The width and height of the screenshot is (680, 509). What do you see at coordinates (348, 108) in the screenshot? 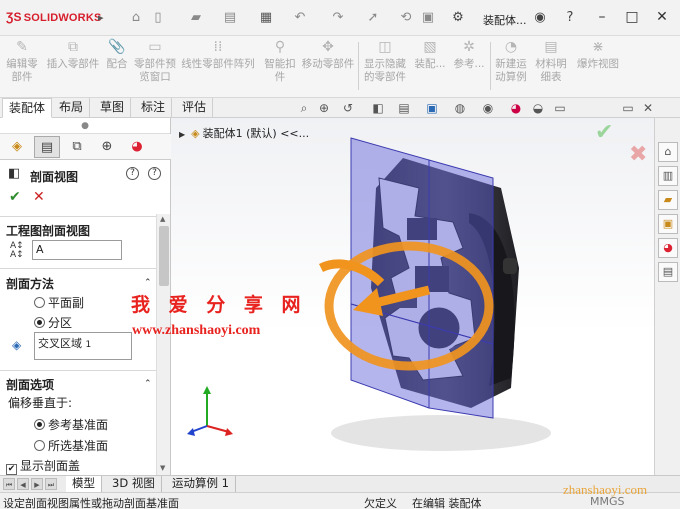
I see `previous-view-icon: ↺` at bounding box center [348, 108].